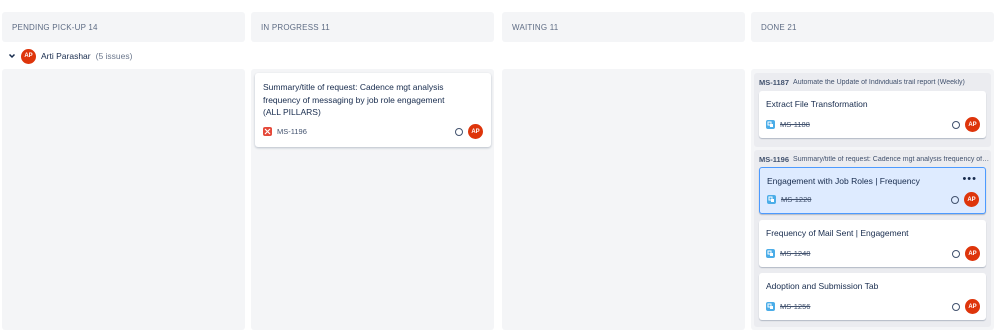 The height and width of the screenshot is (336, 999). I want to click on more-actions-button: •••, so click(969, 179).